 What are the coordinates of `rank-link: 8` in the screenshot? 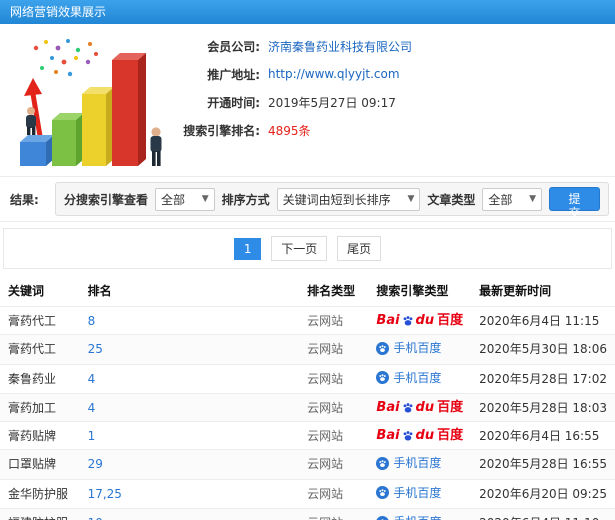 It's located at (92, 321).